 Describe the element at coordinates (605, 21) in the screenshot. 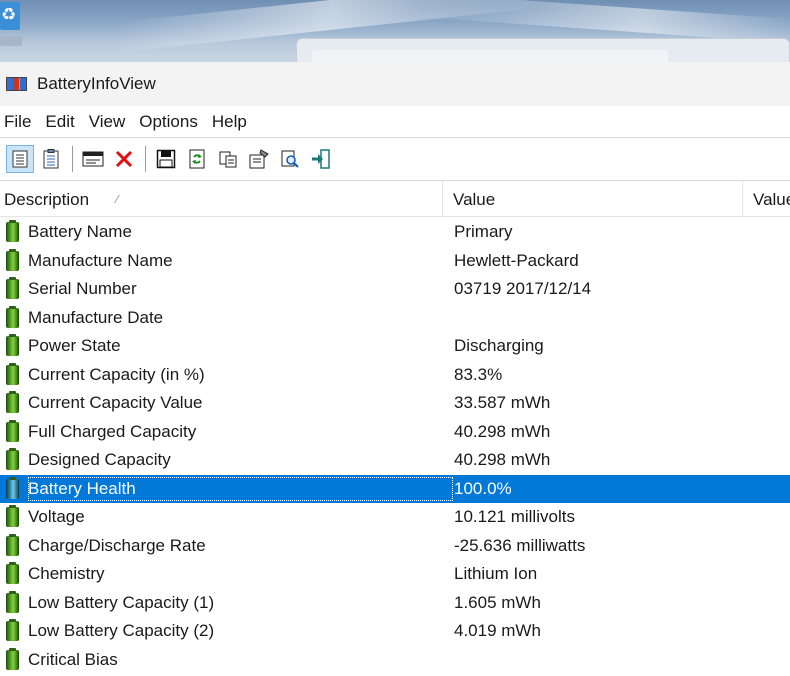

I see `cloud-streak` at that location.